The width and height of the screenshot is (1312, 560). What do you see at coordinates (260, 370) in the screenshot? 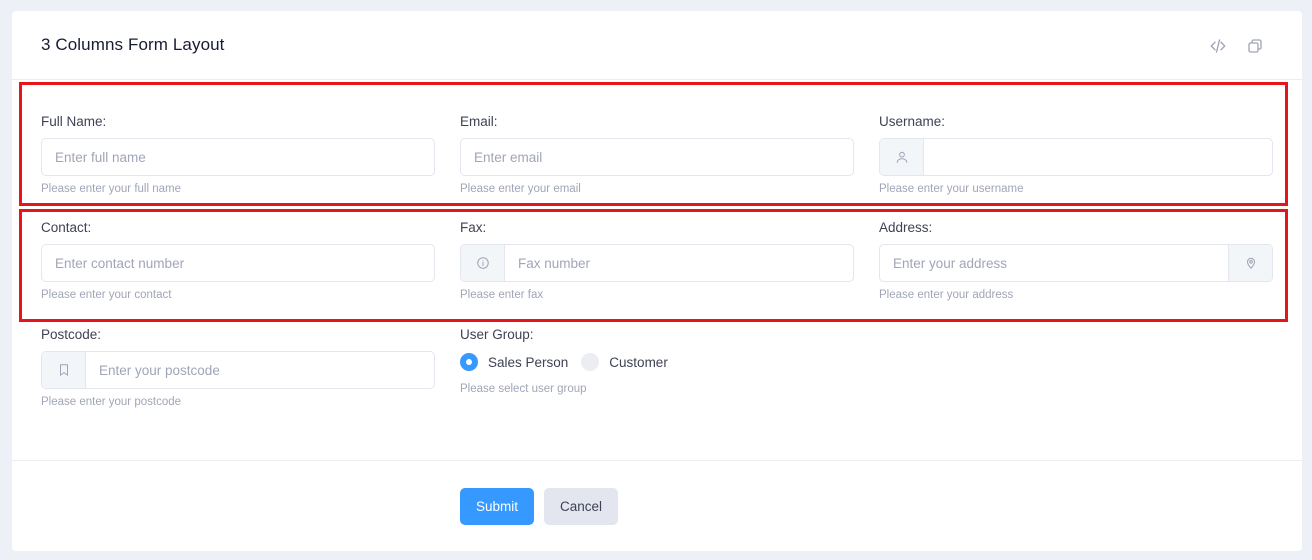
I see `postcode-input` at bounding box center [260, 370].